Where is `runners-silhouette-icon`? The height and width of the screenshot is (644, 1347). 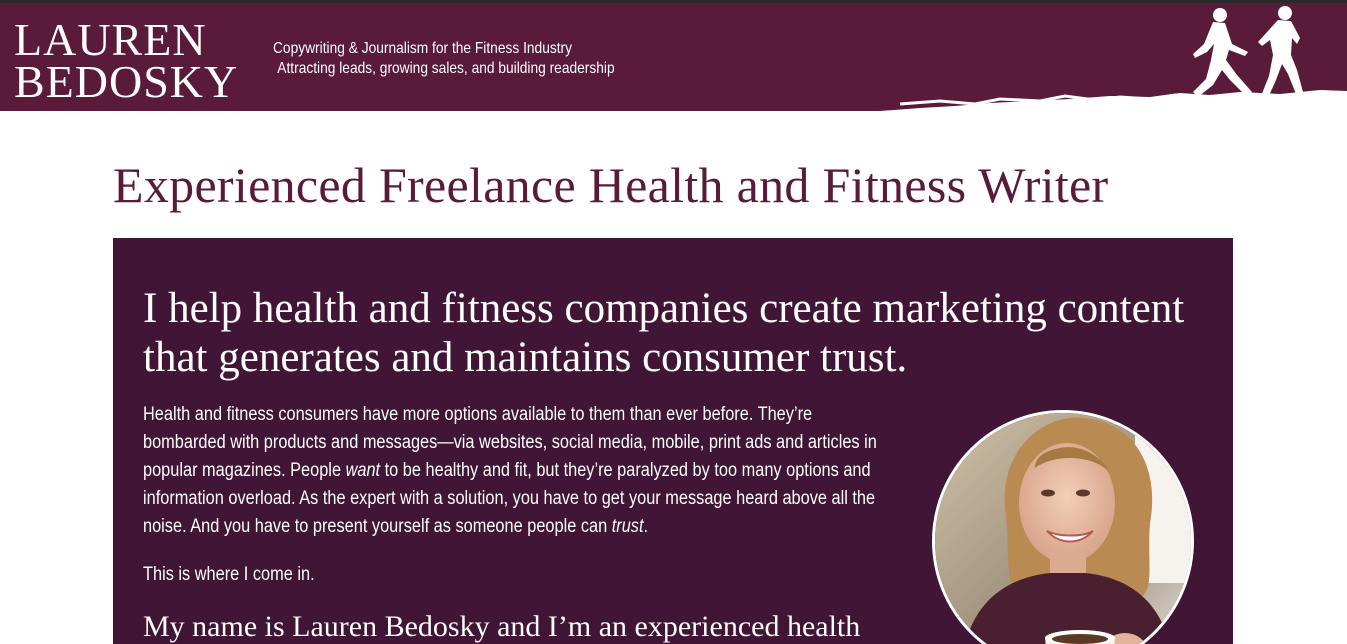 runners-silhouette-icon is located at coordinates (1113, 68).